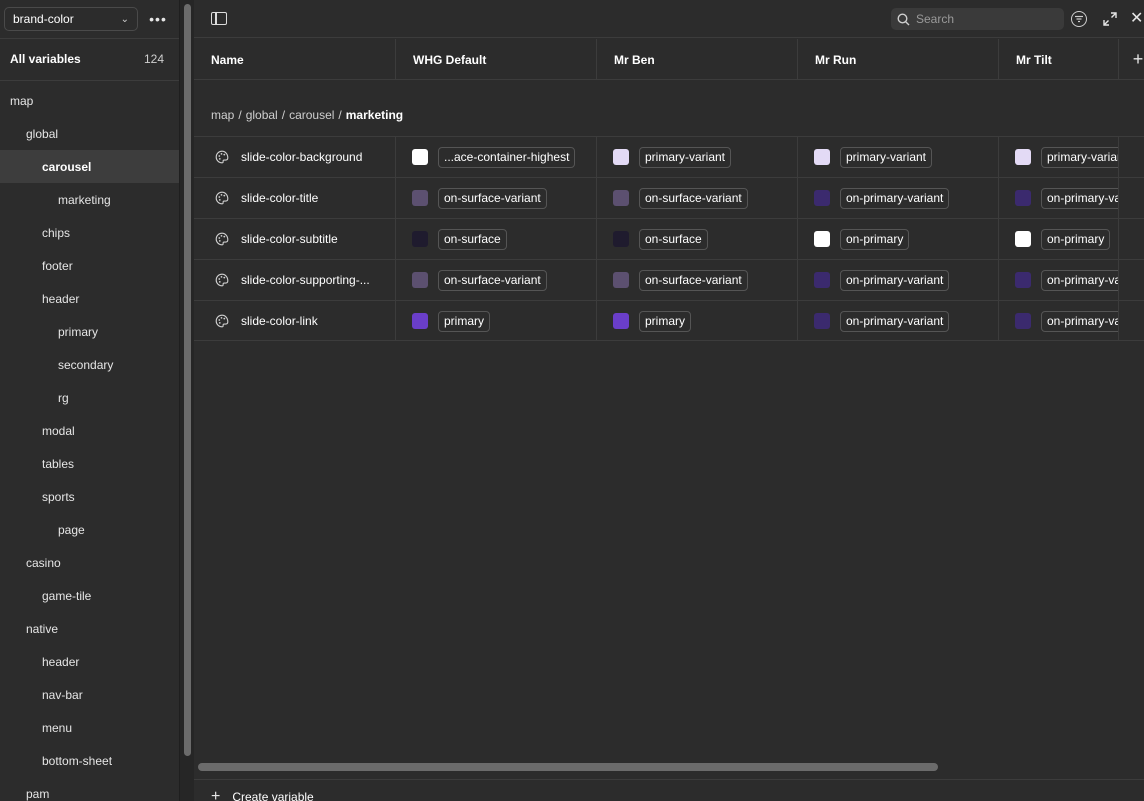 This screenshot has width=1144, height=801. Describe the element at coordinates (507, 157) in the screenshot. I see `alias-pill: ...ace-container-highest` at that location.